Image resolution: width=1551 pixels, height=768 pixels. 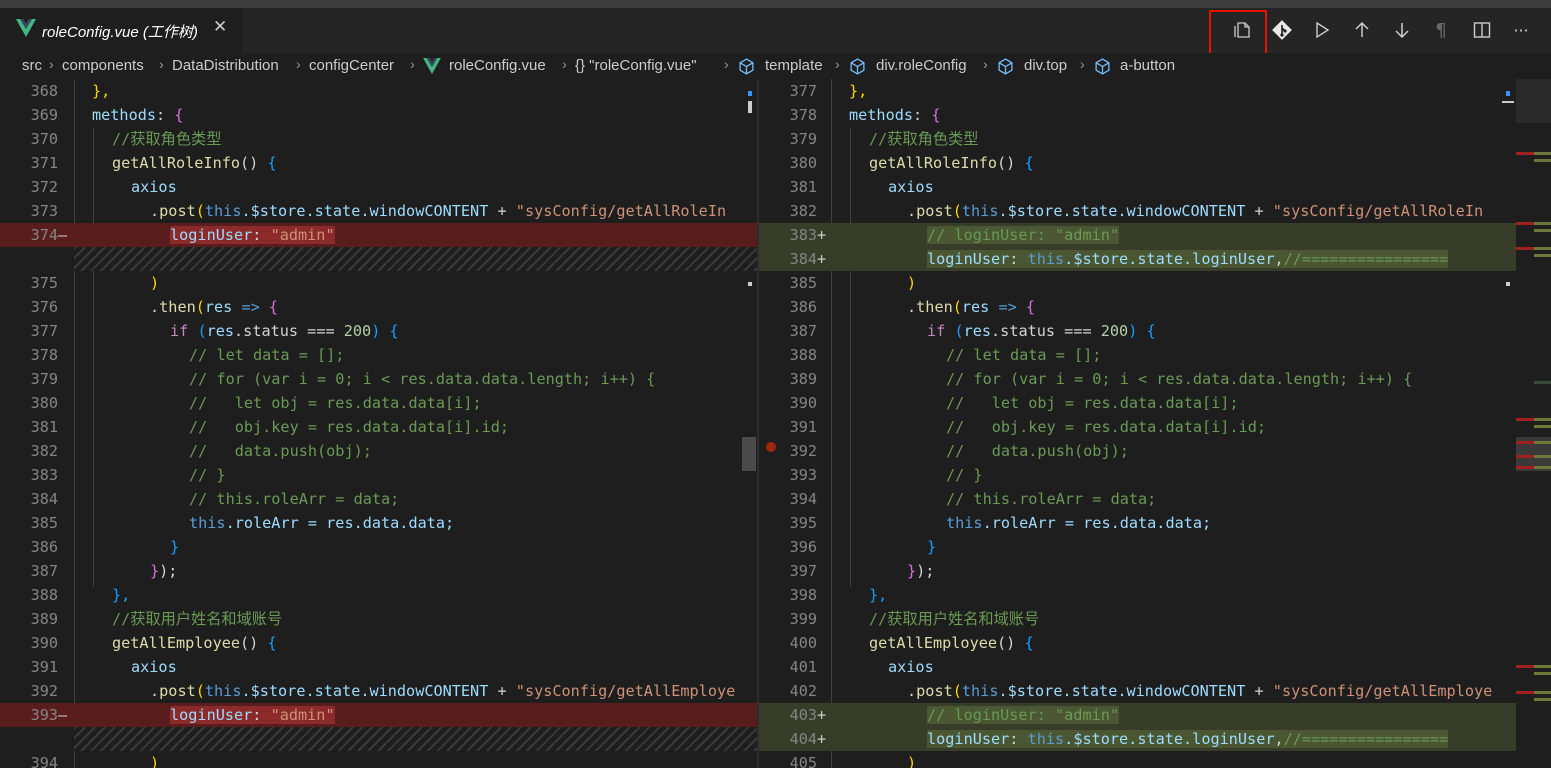 I want to click on code-line: 396}, so click(x=863, y=547).